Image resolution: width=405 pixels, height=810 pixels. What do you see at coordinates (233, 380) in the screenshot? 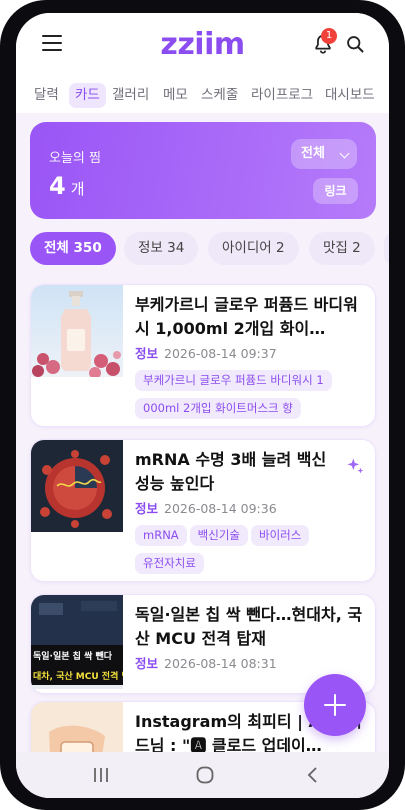
I see `tag: 부케가르니 글로우 퍼퓸드 바디워시 1` at bounding box center [233, 380].